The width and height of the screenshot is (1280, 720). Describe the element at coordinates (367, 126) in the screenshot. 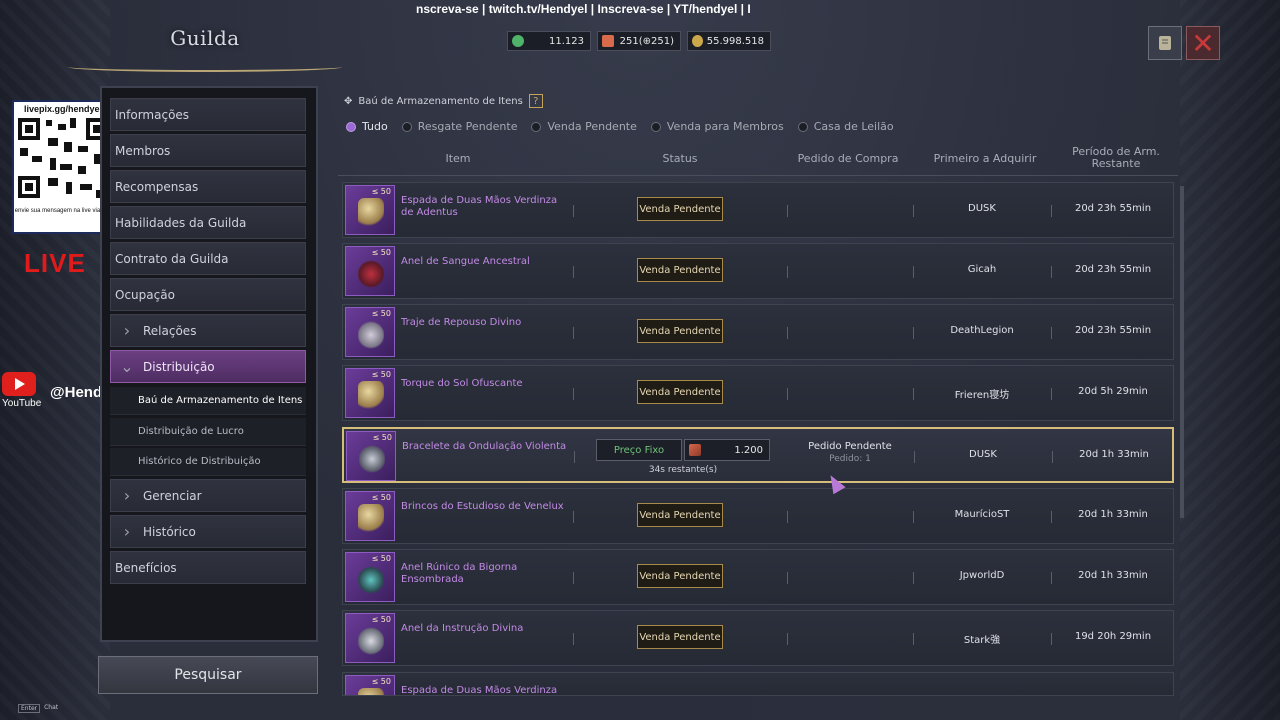

I see `filter-tudo: Tudo` at that location.